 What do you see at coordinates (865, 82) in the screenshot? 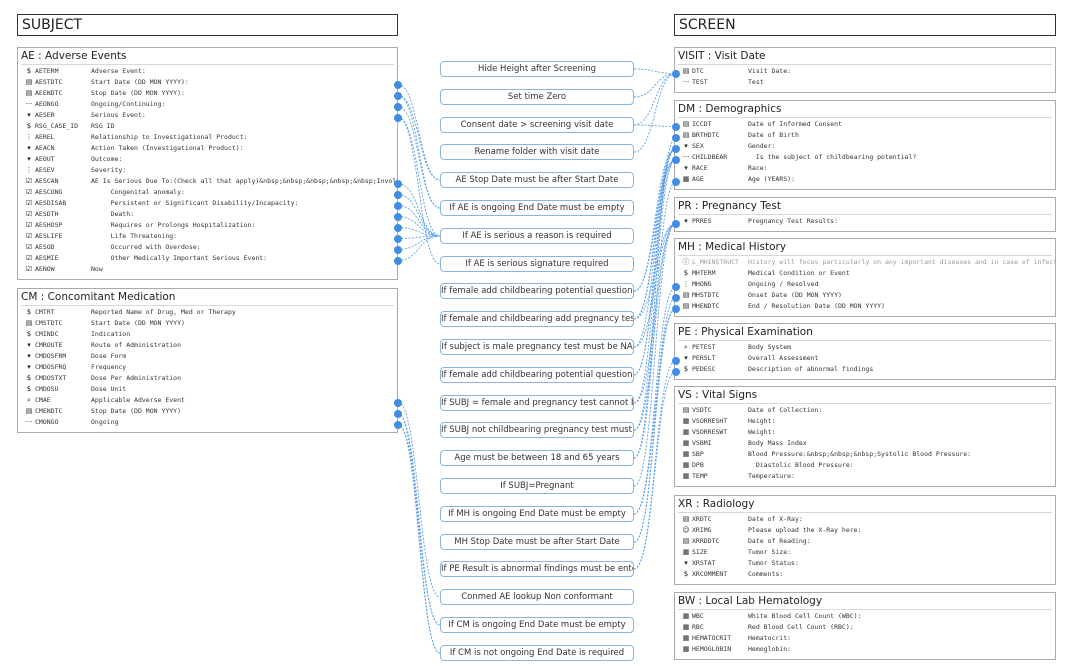
I see `field-row-test: ··· TEST Test` at bounding box center [865, 82].